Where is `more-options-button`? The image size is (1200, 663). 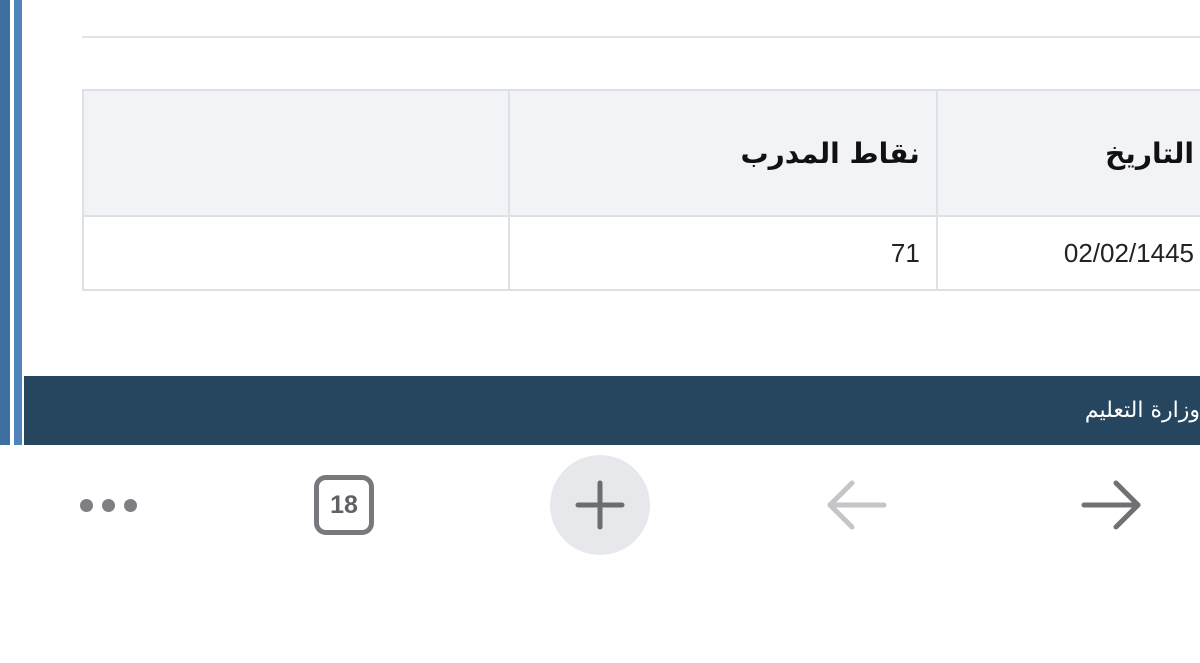
more-options-button is located at coordinates (108, 505).